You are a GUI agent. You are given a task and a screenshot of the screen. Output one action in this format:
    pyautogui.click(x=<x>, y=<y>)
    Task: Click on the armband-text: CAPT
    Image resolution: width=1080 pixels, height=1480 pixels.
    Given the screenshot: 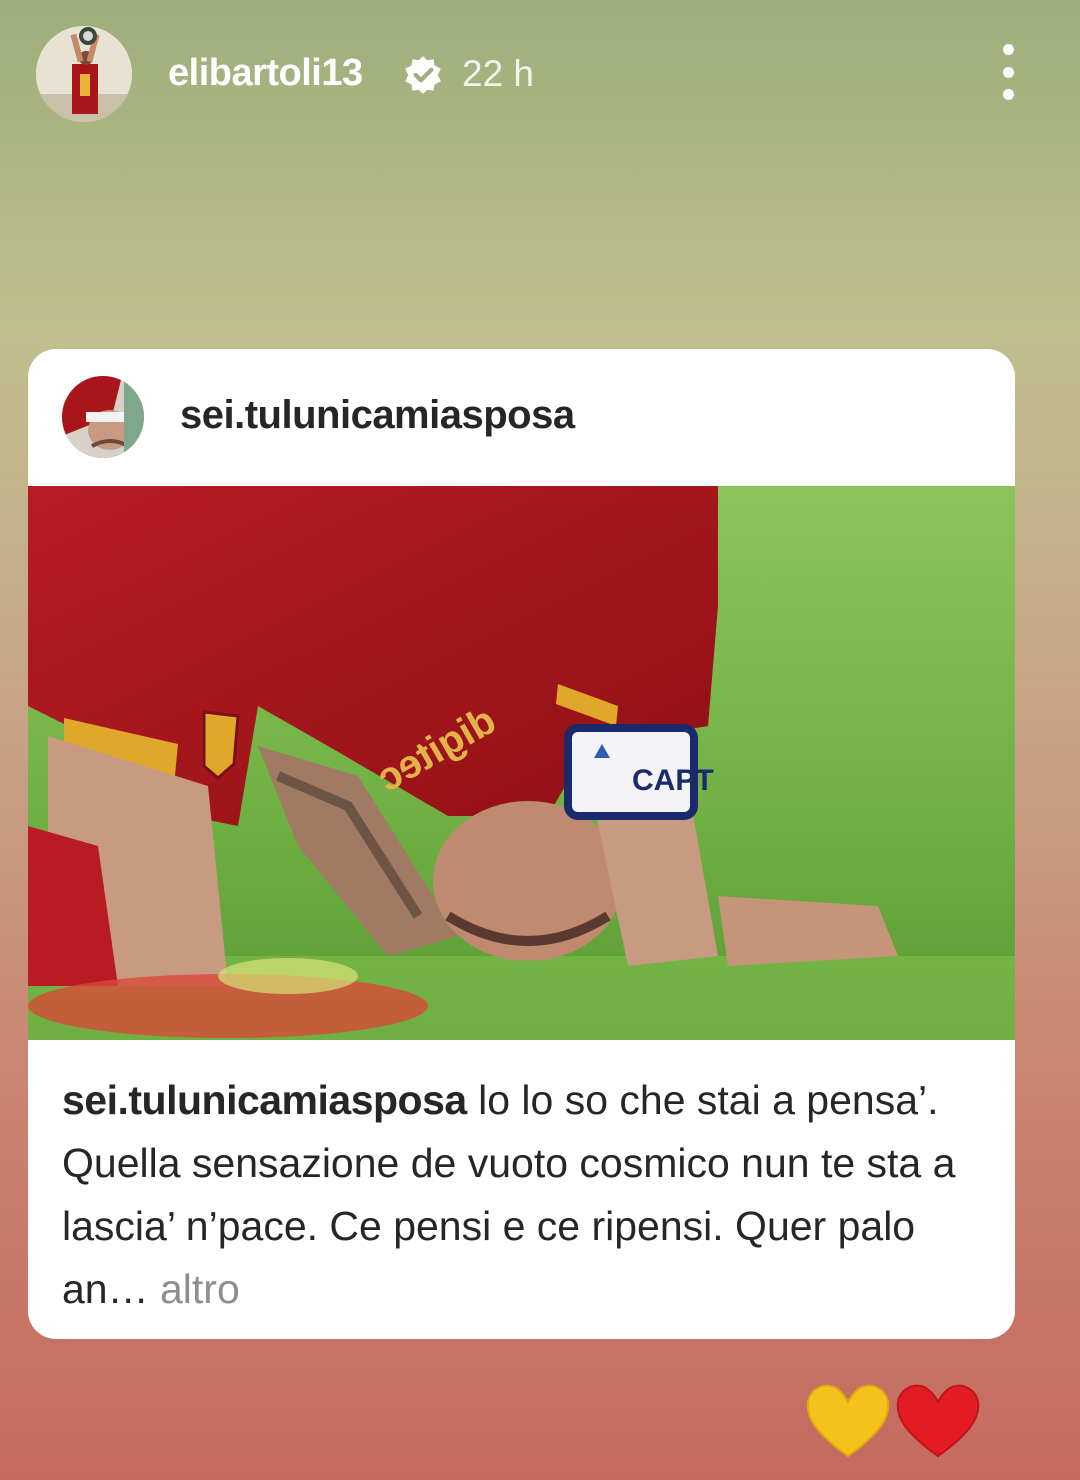 What is the action you would take?
    pyautogui.click(x=673, y=780)
    